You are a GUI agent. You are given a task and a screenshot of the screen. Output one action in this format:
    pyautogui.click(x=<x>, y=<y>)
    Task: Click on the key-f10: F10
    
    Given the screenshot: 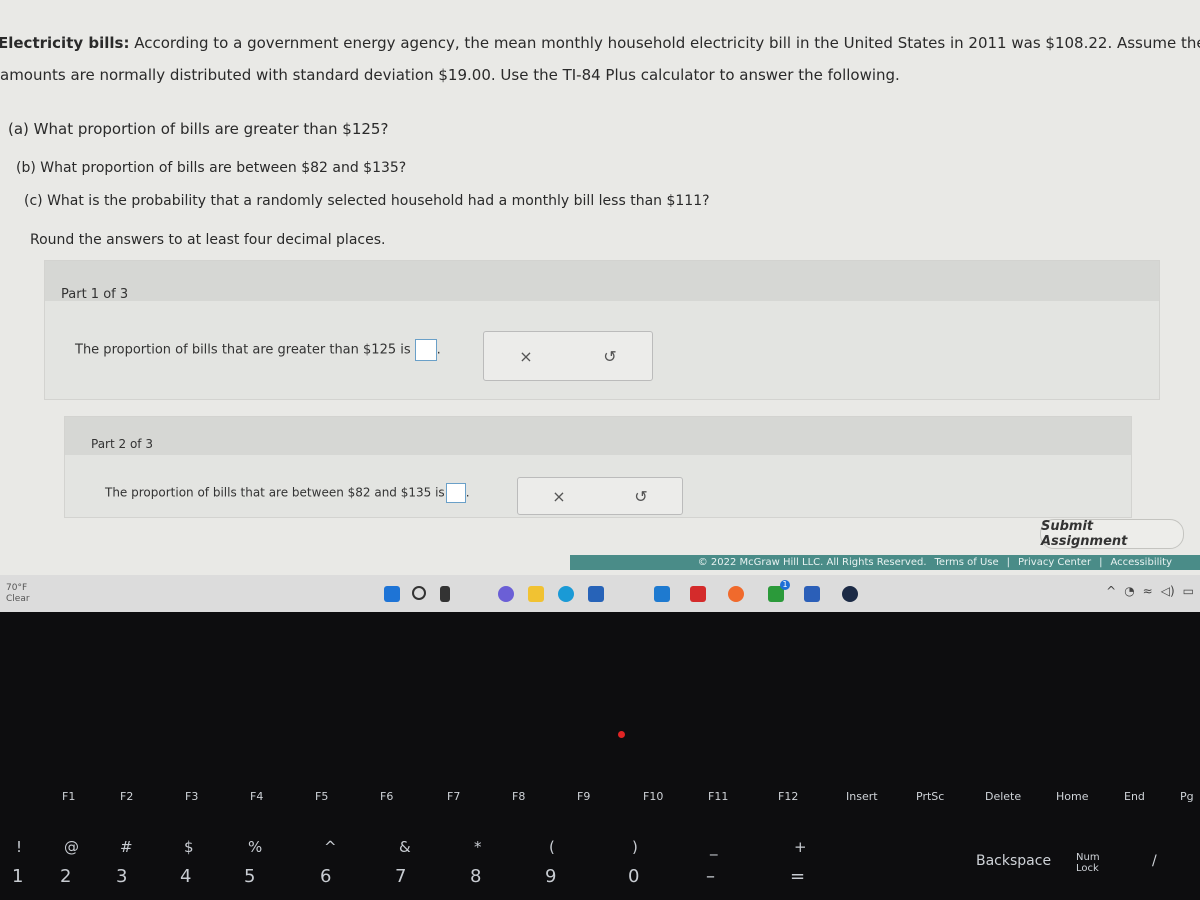 What is the action you would take?
    pyautogui.click(x=653, y=796)
    